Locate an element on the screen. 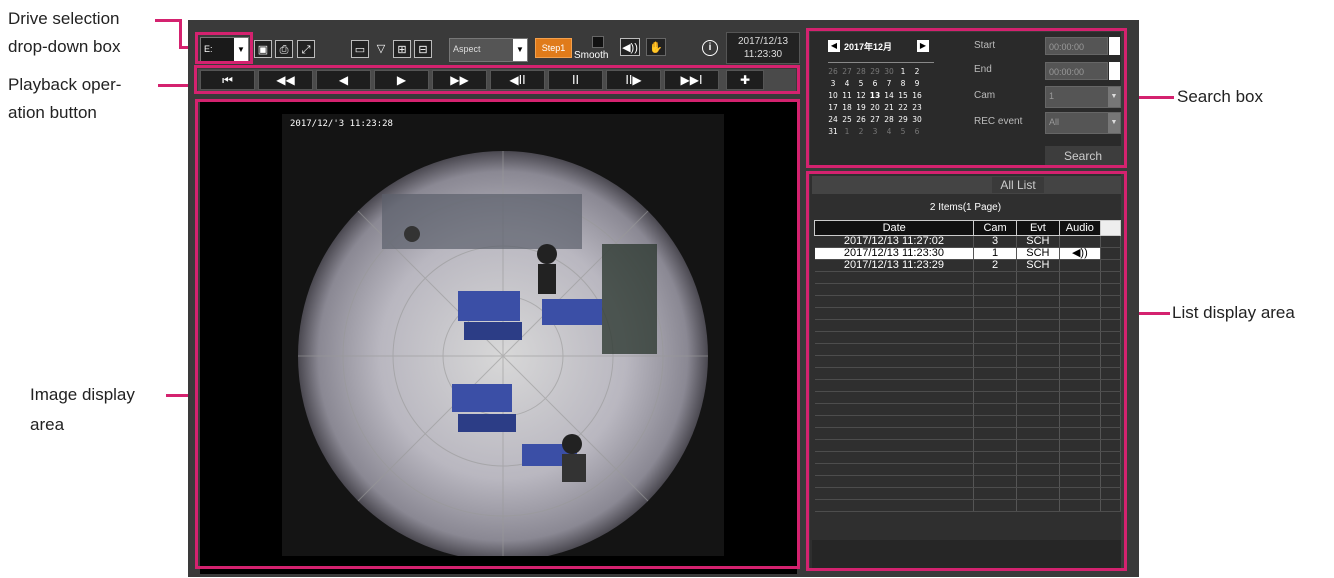 The width and height of the screenshot is (1334, 578). save-icon: ▣ is located at coordinates (263, 49).